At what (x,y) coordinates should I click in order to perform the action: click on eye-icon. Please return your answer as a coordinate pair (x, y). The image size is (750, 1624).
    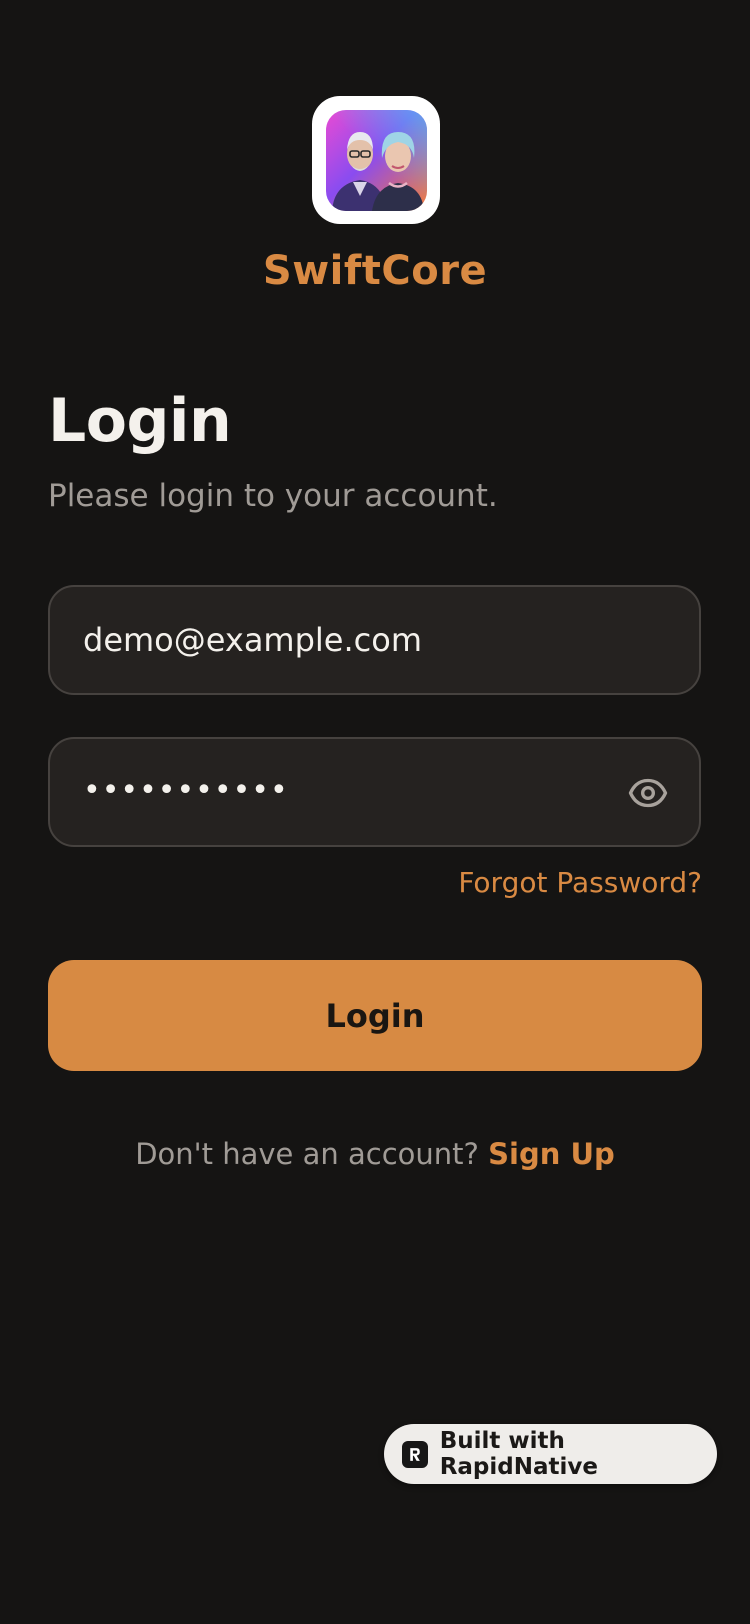
    Looking at the image, I should click on (648, 793).